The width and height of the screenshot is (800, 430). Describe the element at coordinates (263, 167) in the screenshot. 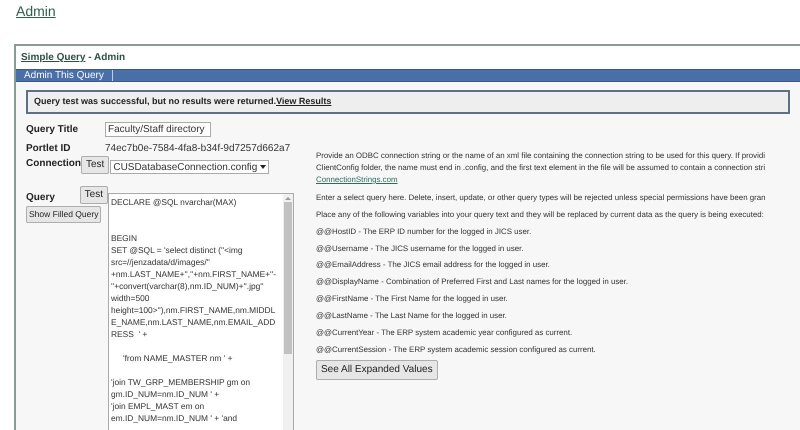

I see `caret-icon` at that location.